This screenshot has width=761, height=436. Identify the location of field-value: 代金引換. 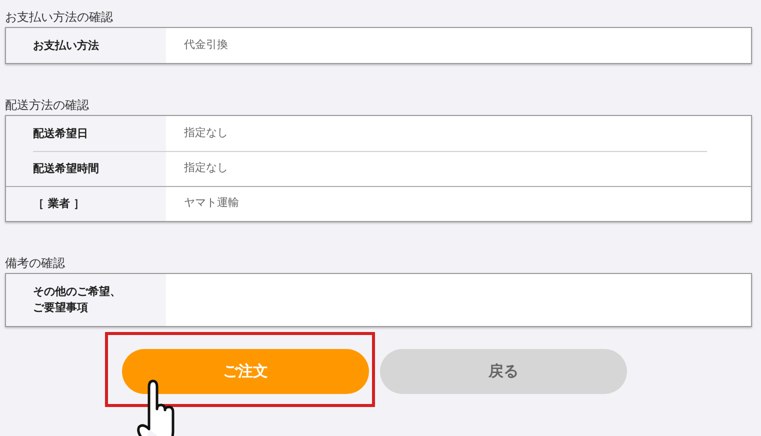
(206, 45).